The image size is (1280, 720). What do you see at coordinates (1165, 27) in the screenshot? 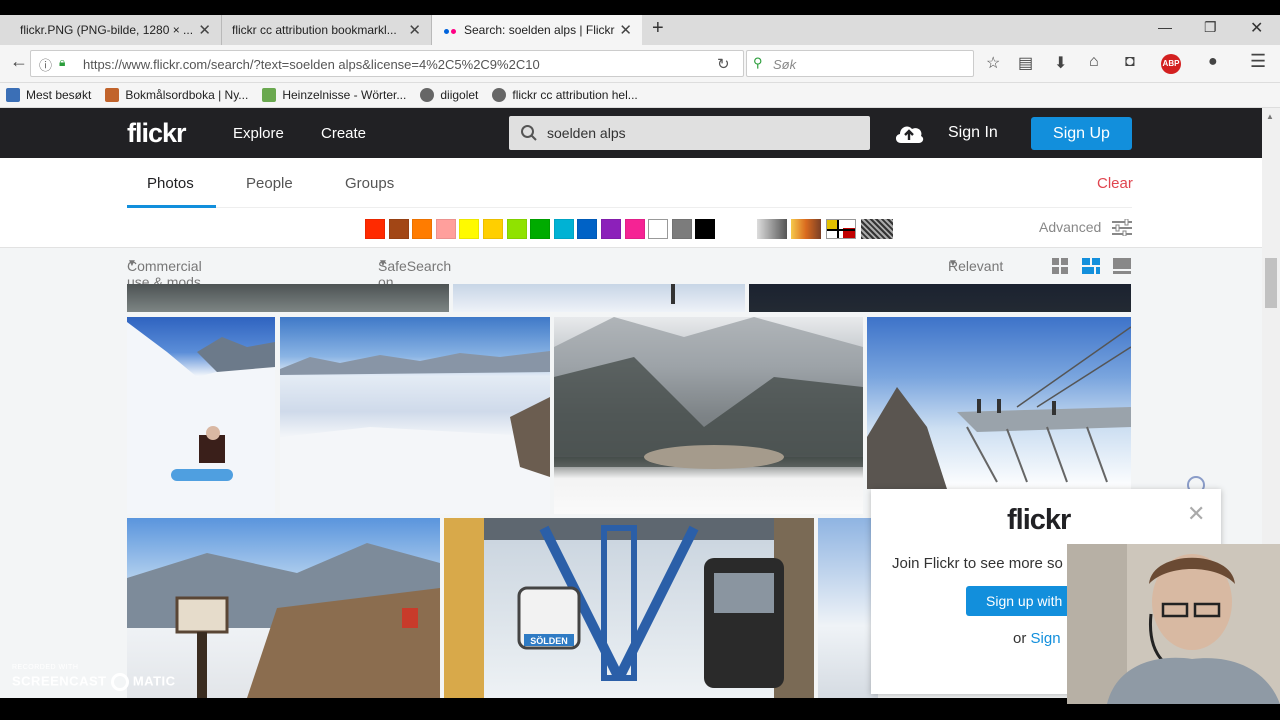
I see `minimize-icon: —` at bounding box center [1165, 27].